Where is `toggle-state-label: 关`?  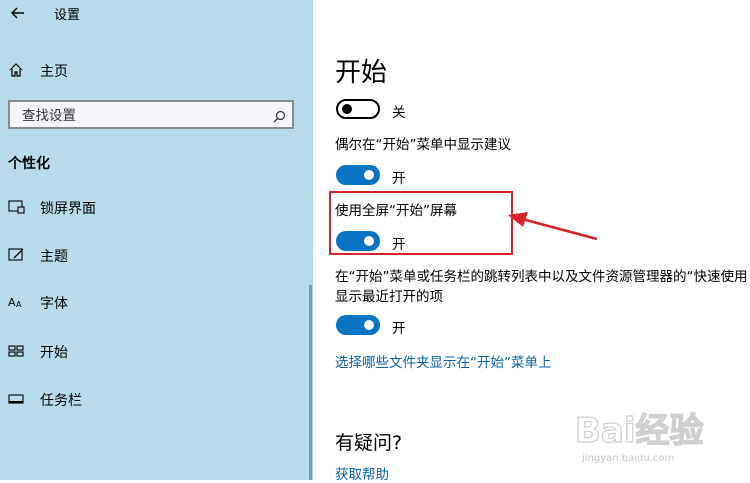 toggle-state-label: 关 is located at coordinates (399, 113).